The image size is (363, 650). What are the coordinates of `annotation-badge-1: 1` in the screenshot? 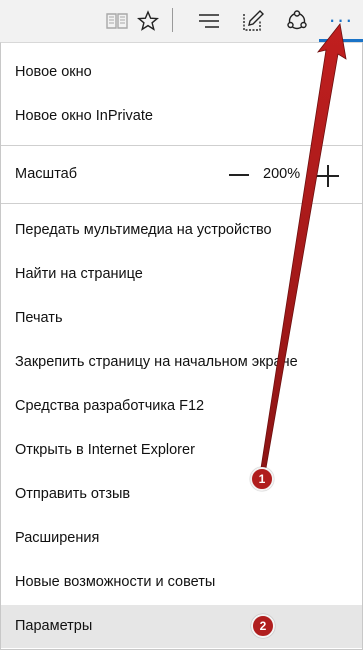 It's located at (262, 479).